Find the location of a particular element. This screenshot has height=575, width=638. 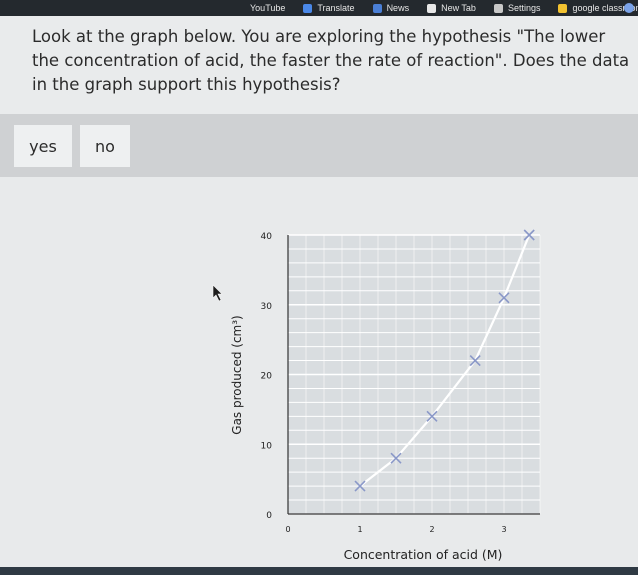

bookmark-label: New Tab is located at coordinates (458, 8).